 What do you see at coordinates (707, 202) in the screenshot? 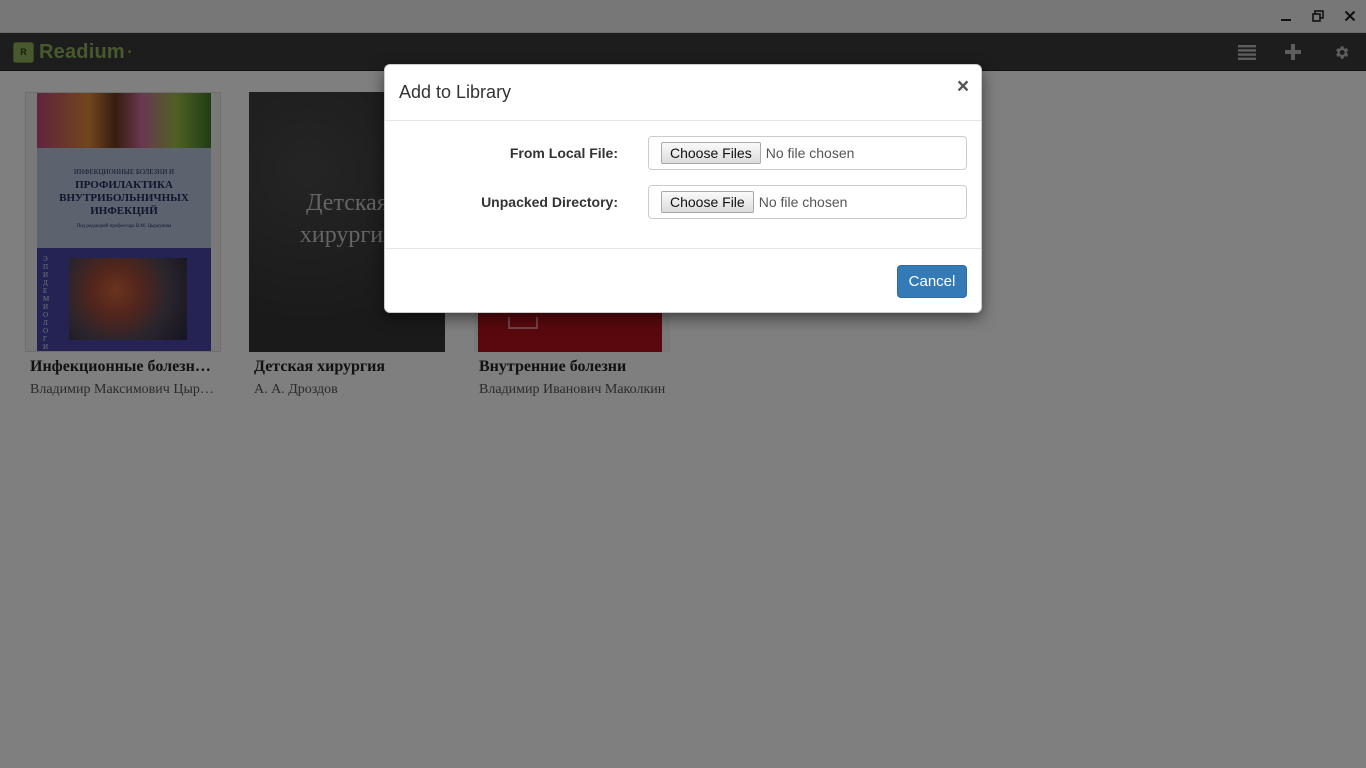
I see `choose-file-button: Choose File` at bounding box center [707, 202].